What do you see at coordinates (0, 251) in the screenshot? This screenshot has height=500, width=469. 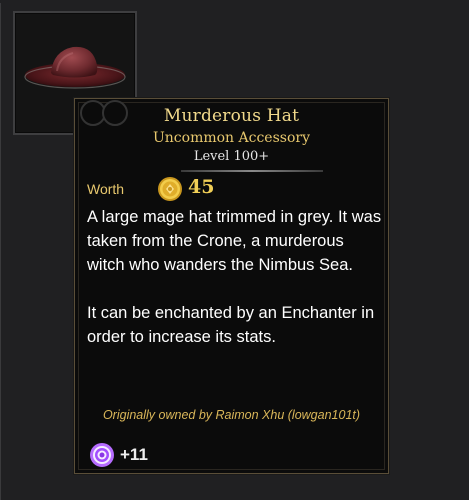 I see `panel-divider` at bounding box center [0, 251].